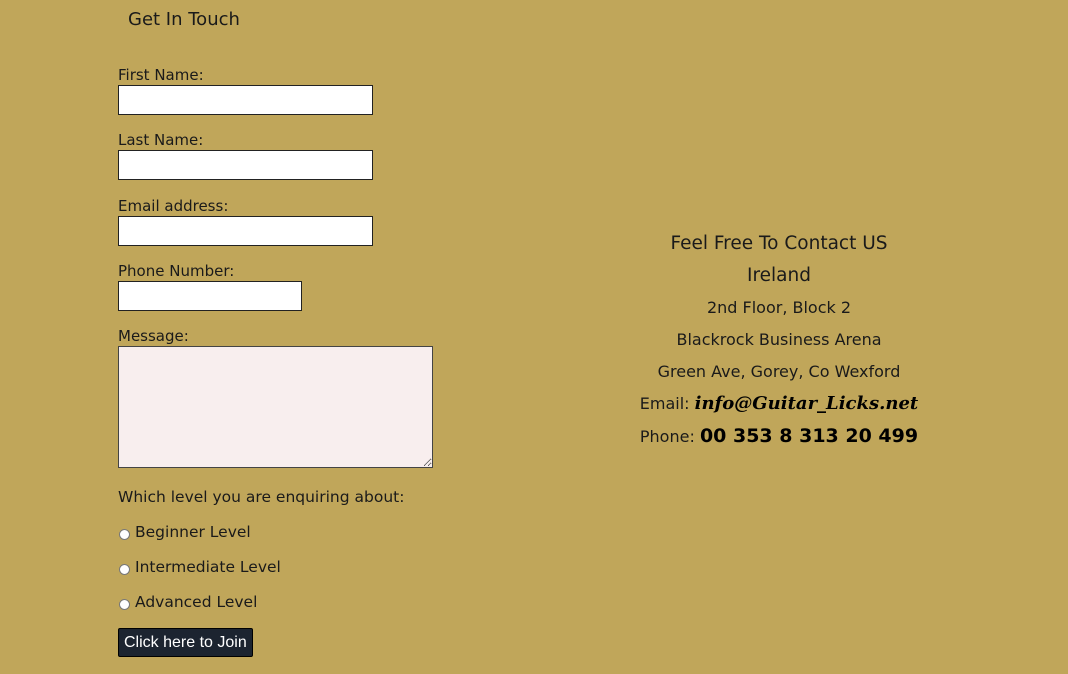  I want to click on intermediate-label: Intermediate Level, so click(208, 567).